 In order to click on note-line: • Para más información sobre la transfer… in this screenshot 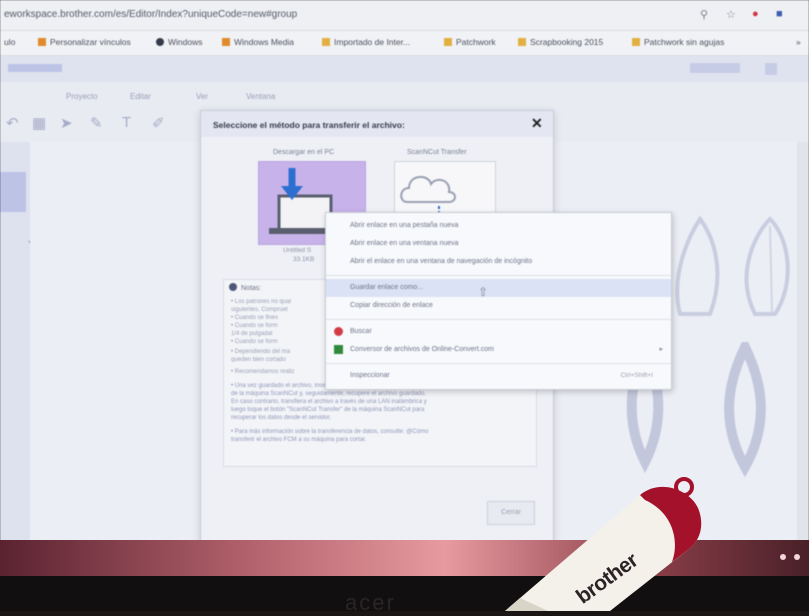, I will do `click(330, 432)`.